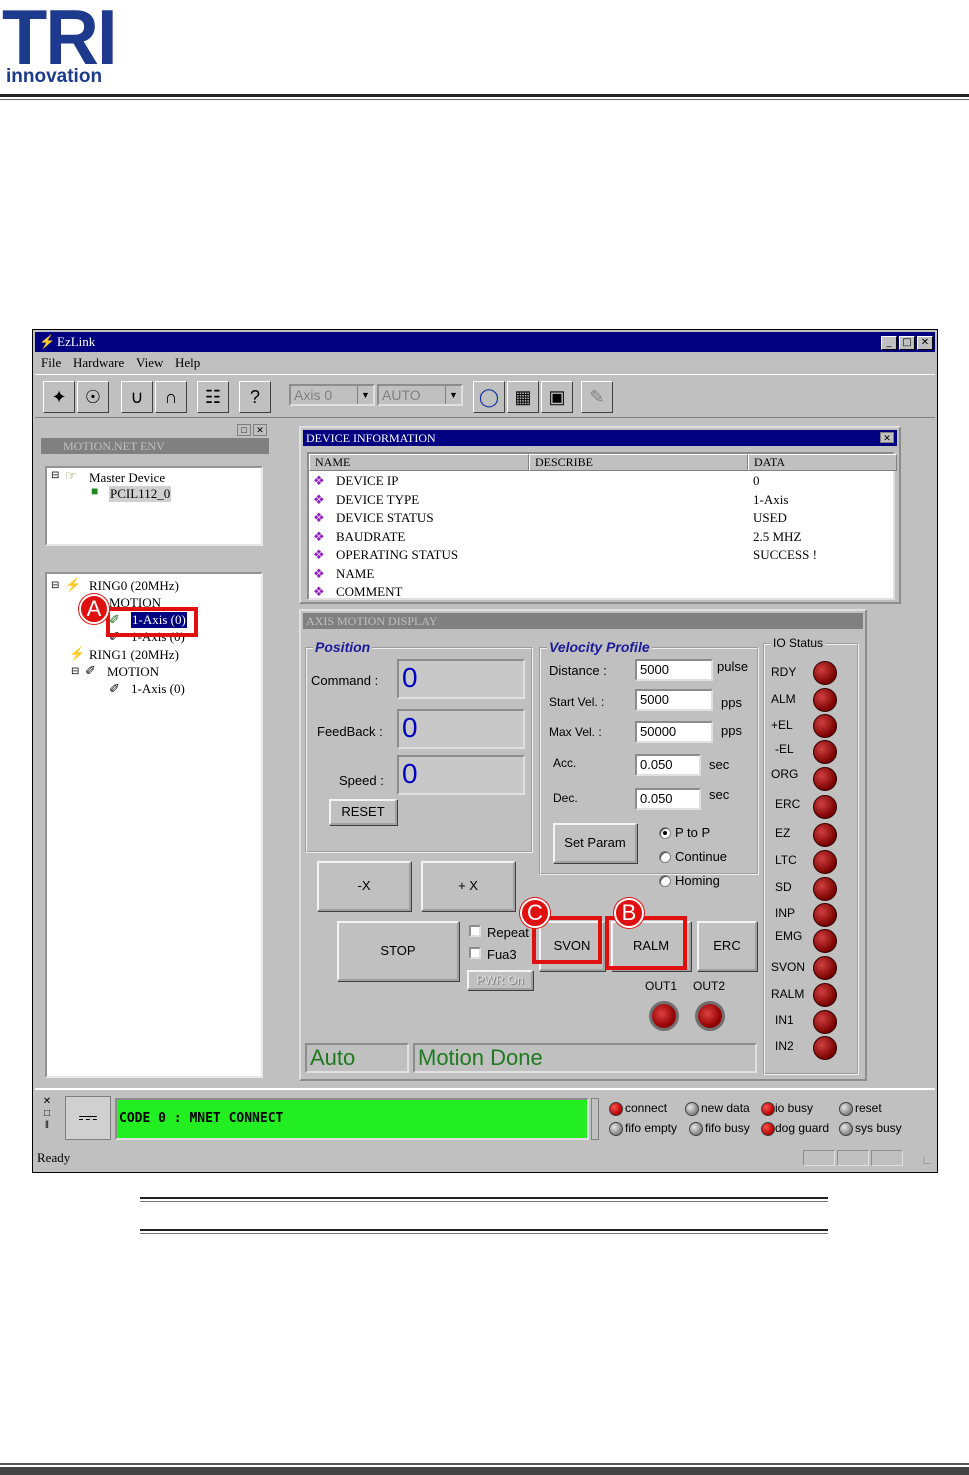  What do you see at coordinates (93, 397) in the screenshot?
I see `search-device-icon: ☉` at bounding box center [93, 397].